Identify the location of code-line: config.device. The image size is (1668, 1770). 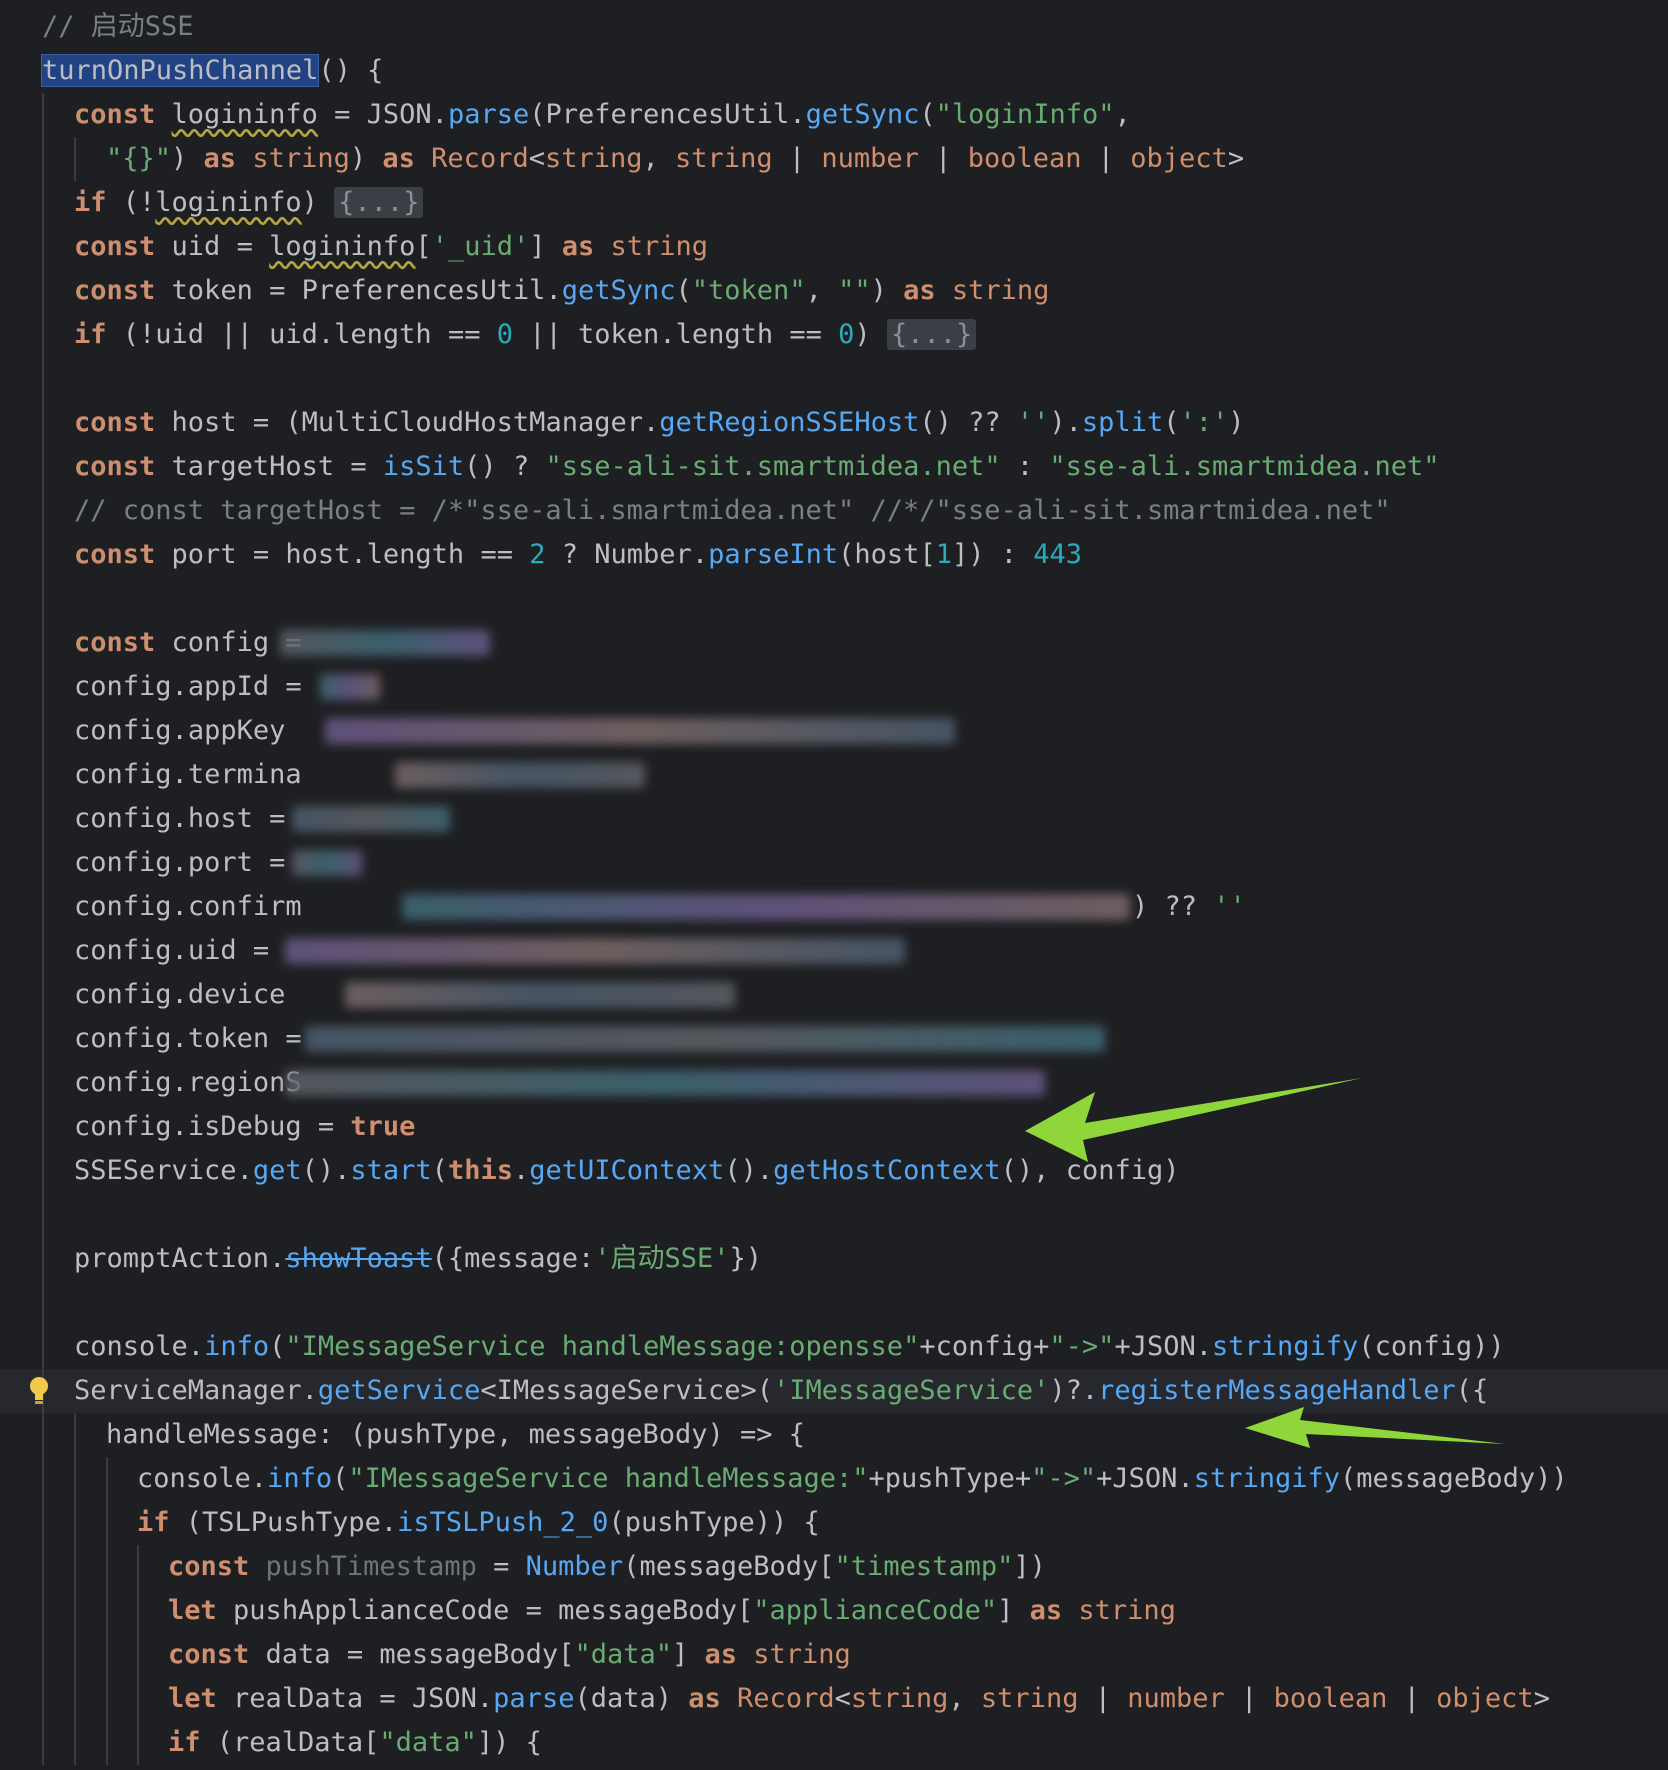
(834, 995).